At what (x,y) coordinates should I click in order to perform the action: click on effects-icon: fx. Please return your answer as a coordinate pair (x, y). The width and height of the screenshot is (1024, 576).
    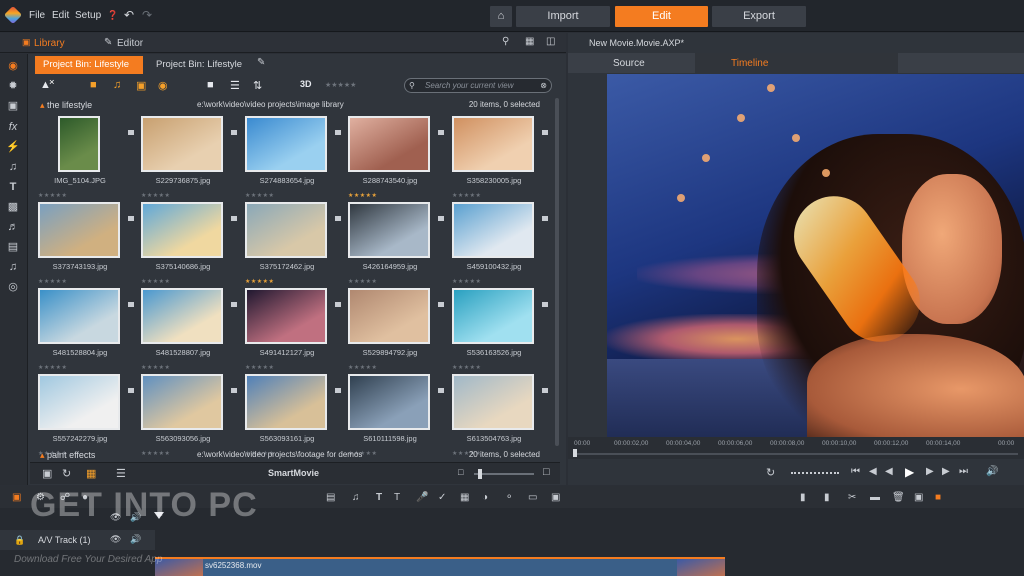
    Looking at the image, I should click on (13, 127).